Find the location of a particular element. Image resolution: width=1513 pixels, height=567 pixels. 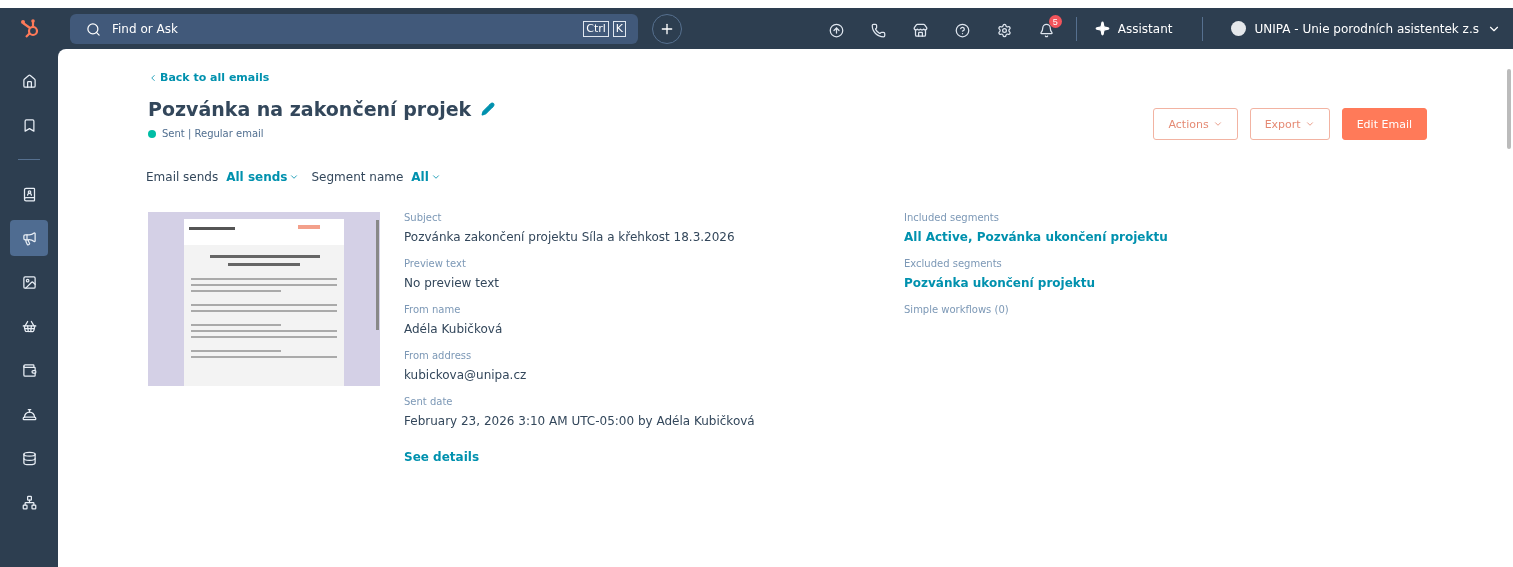

field-value: February 23, 2026 3:10 AM UTC-05:00 by Adéla Kubičková is located at coordinates (580, 421).